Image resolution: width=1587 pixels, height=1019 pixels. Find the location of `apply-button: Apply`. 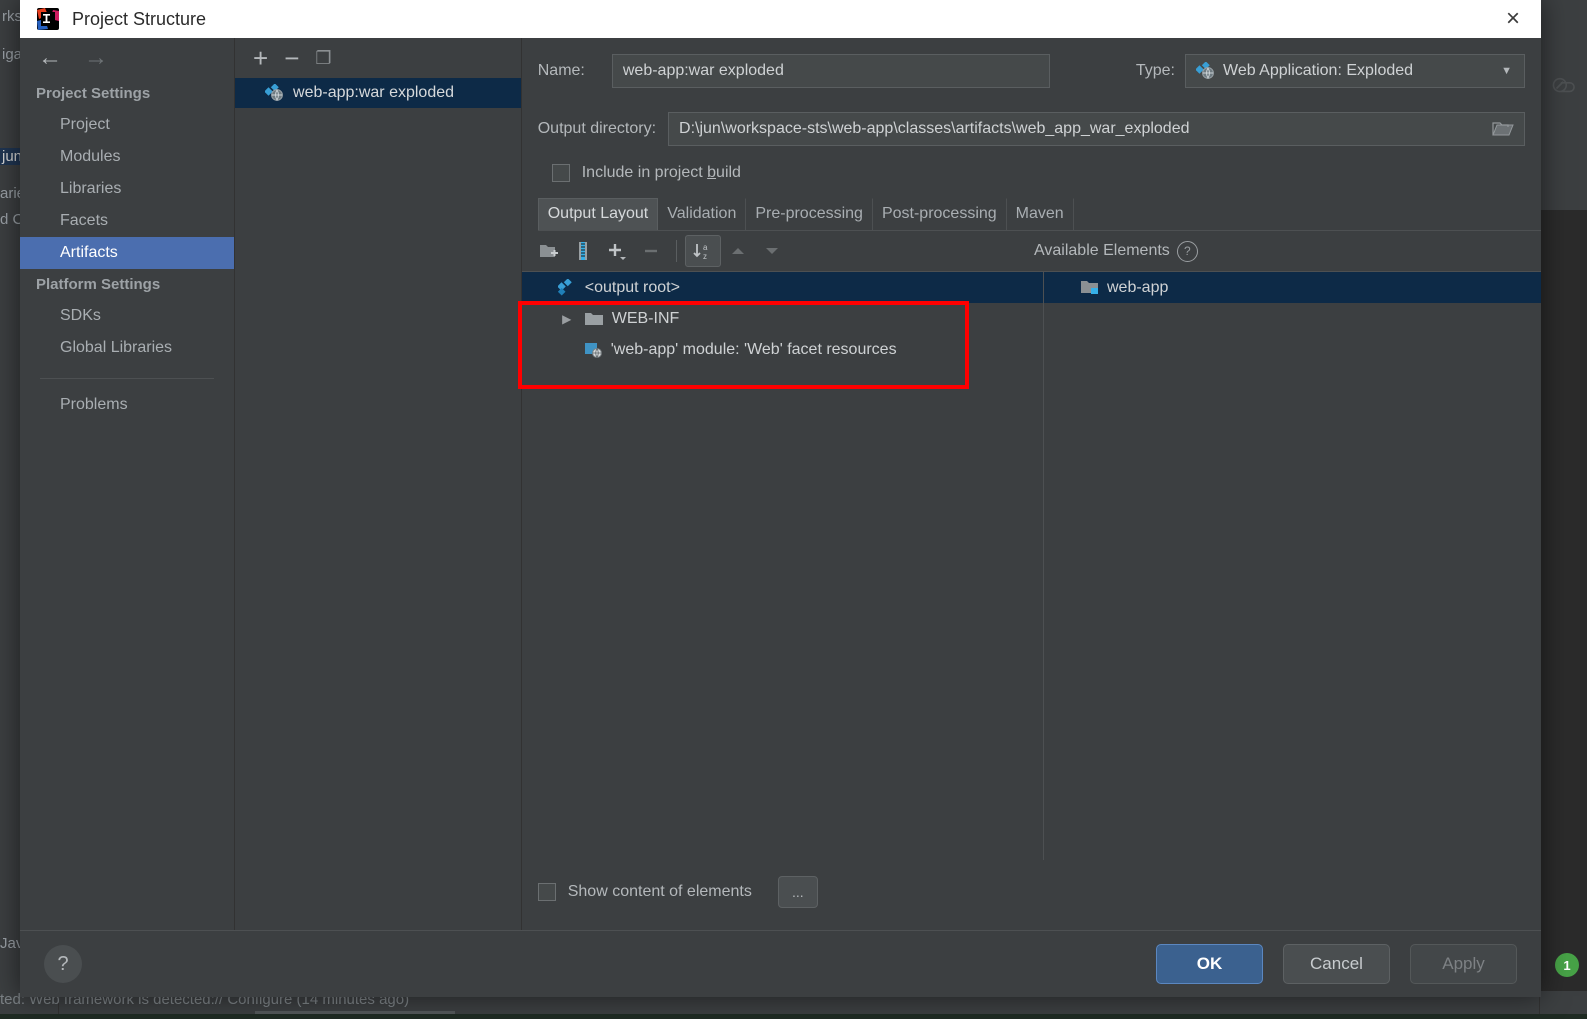

apply-button: Apply is located at coordinates (1463, 964).